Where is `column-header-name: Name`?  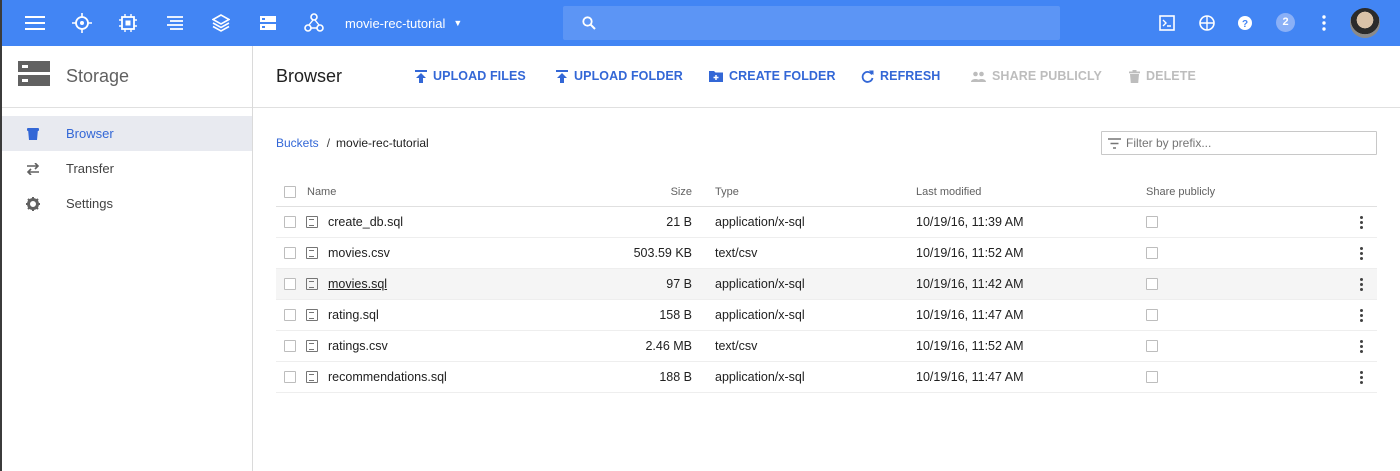
column-header-name: Name is located at coordinates (321, 191).